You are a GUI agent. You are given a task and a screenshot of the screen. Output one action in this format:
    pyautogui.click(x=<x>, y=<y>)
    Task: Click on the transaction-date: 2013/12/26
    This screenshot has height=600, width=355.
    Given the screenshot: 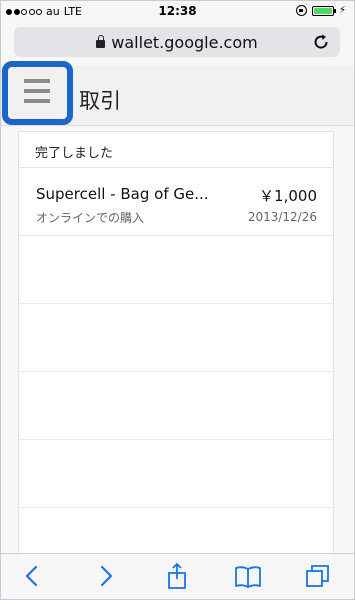 What is the action you would take?
    pyautogui.click(x=282, y=217)
    